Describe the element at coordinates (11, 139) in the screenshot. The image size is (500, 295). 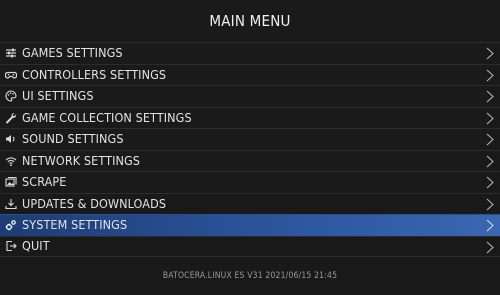
I see `speaker-icon` at that location.